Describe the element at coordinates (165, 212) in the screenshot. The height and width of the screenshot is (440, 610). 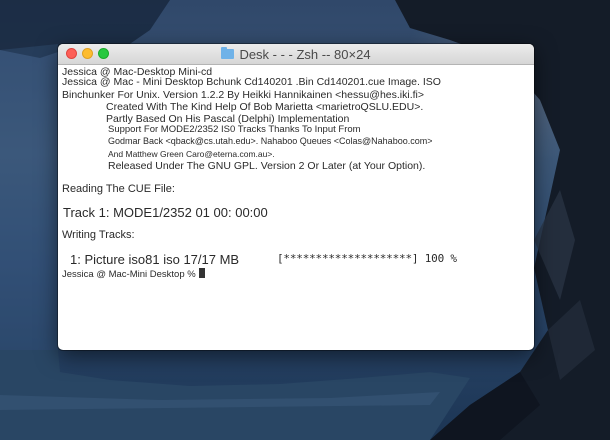
I see `terminal-line: Track 1: MODE1/2352 01 00: 00:00` at that location.